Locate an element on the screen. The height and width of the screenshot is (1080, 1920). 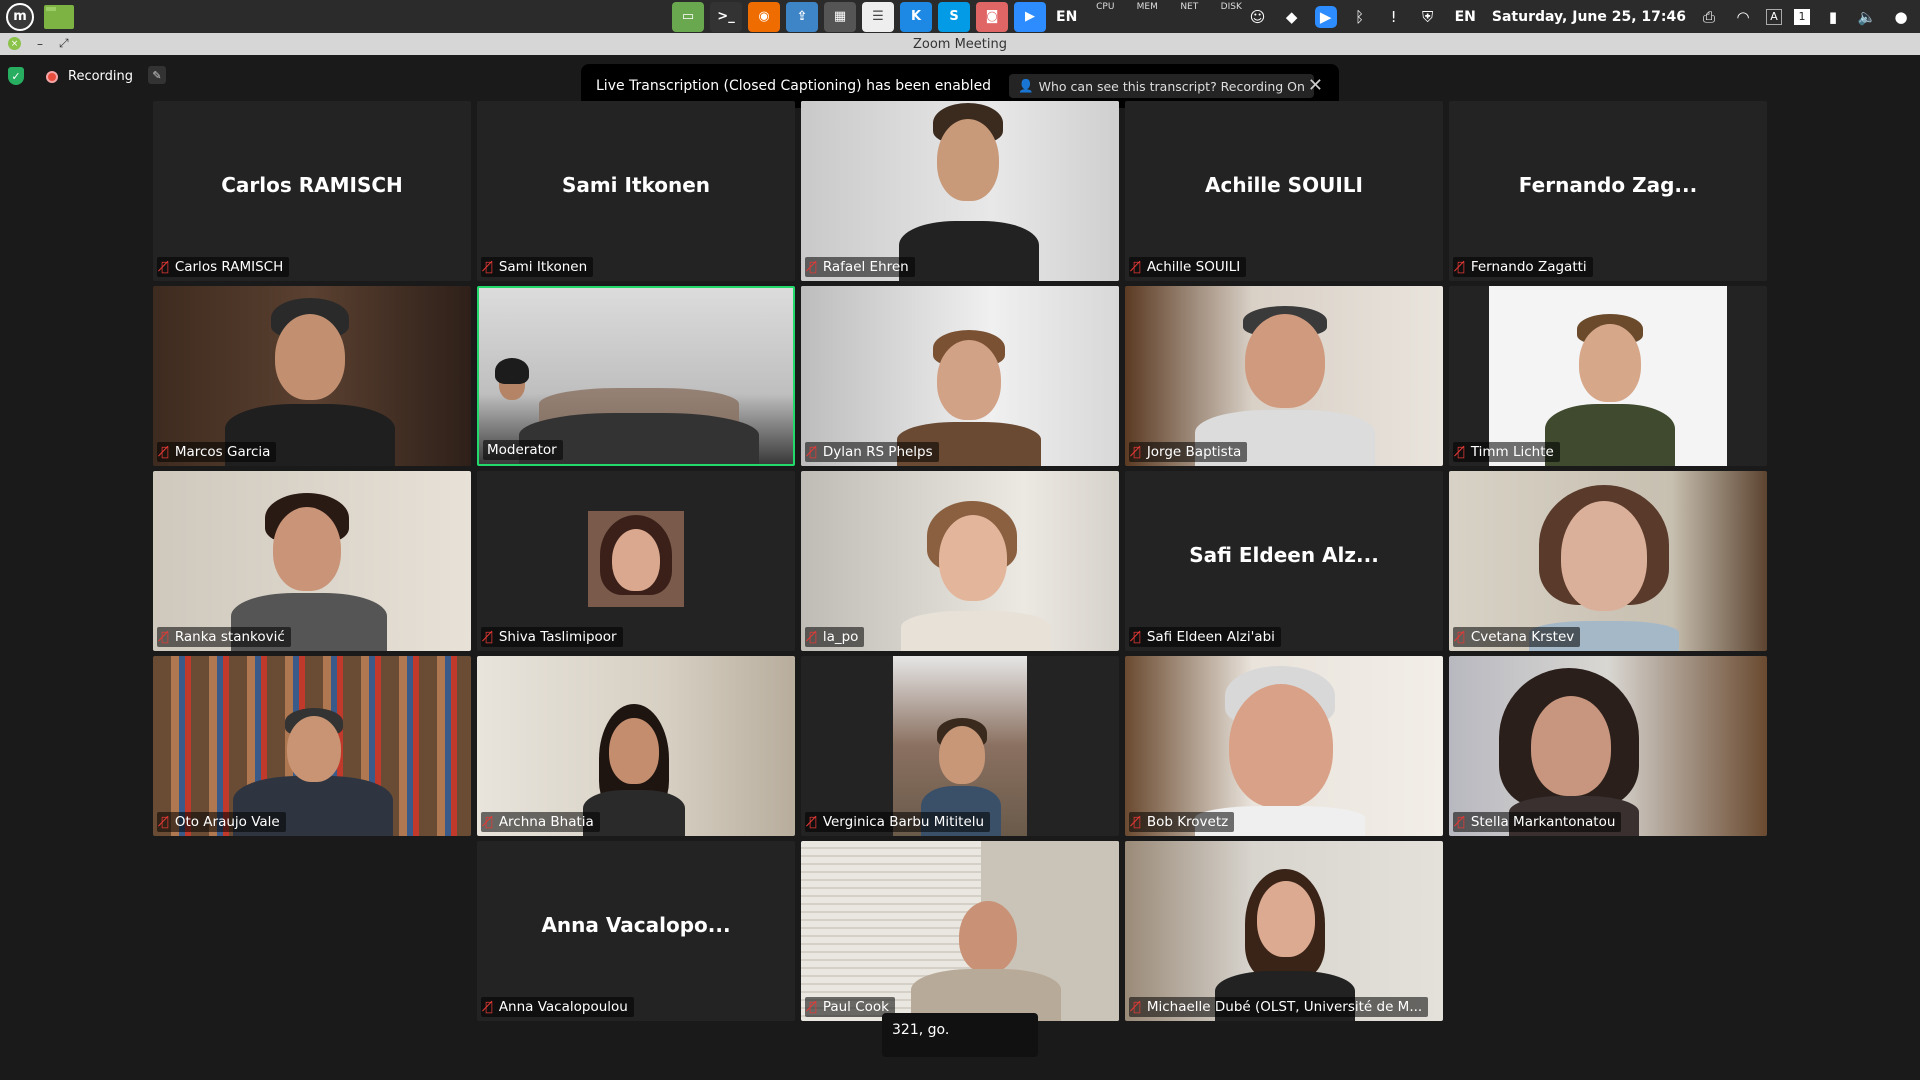
participant-tile: 🎙̸ Verginica Barbu Mititelu is located at coordinates (960, 746).